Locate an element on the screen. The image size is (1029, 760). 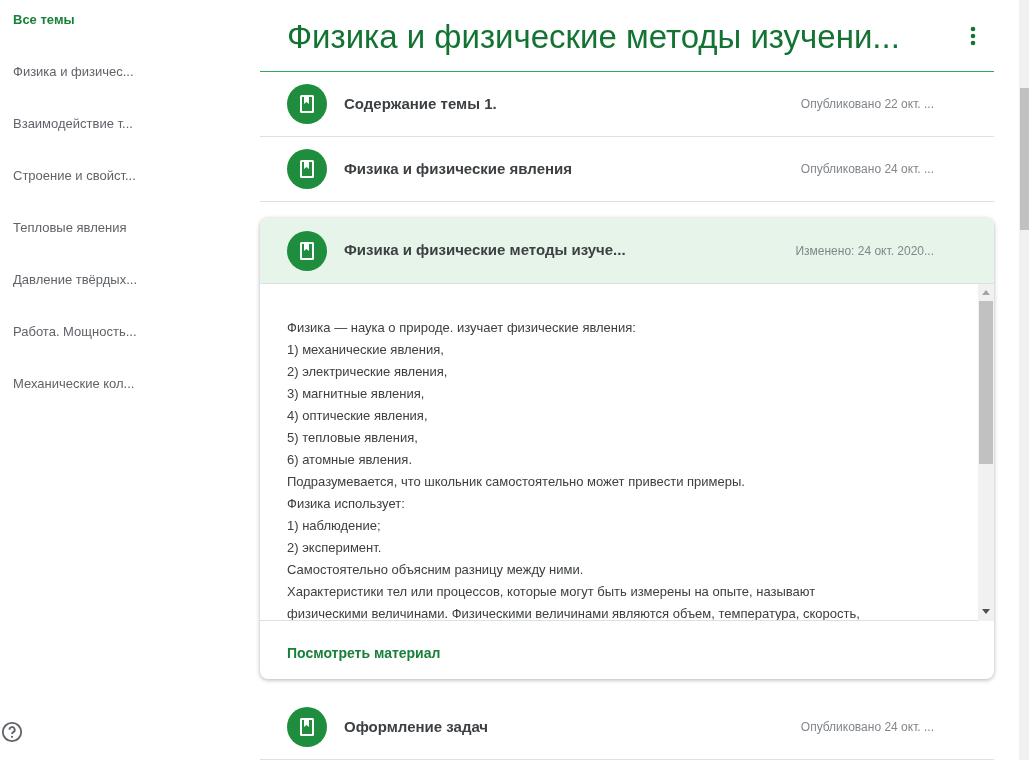
description-line: 1) механические явления, is located at coordinates (365, 350).